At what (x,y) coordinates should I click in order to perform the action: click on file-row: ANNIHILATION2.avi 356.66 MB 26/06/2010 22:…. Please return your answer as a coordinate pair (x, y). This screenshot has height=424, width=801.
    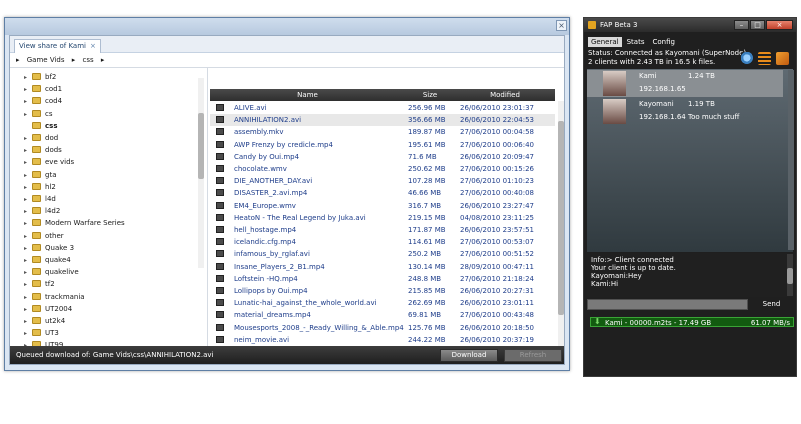
    Looking at the image, I should click on (382, 120).